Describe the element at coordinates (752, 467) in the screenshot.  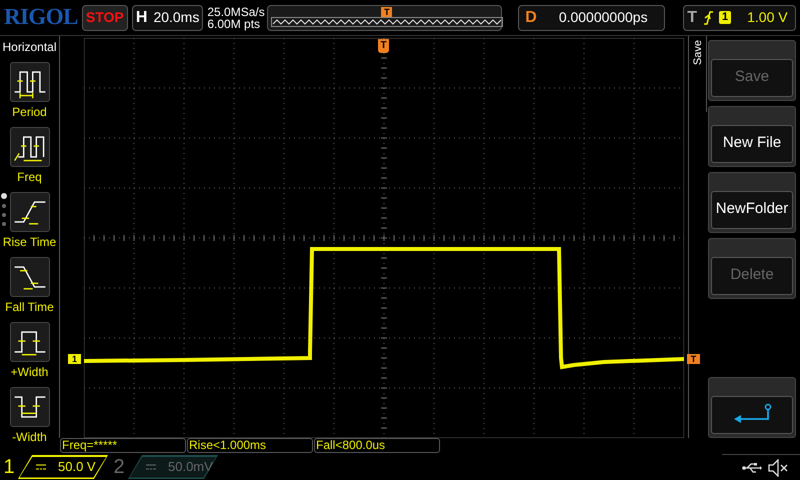
I see `usb-icon` at that location.